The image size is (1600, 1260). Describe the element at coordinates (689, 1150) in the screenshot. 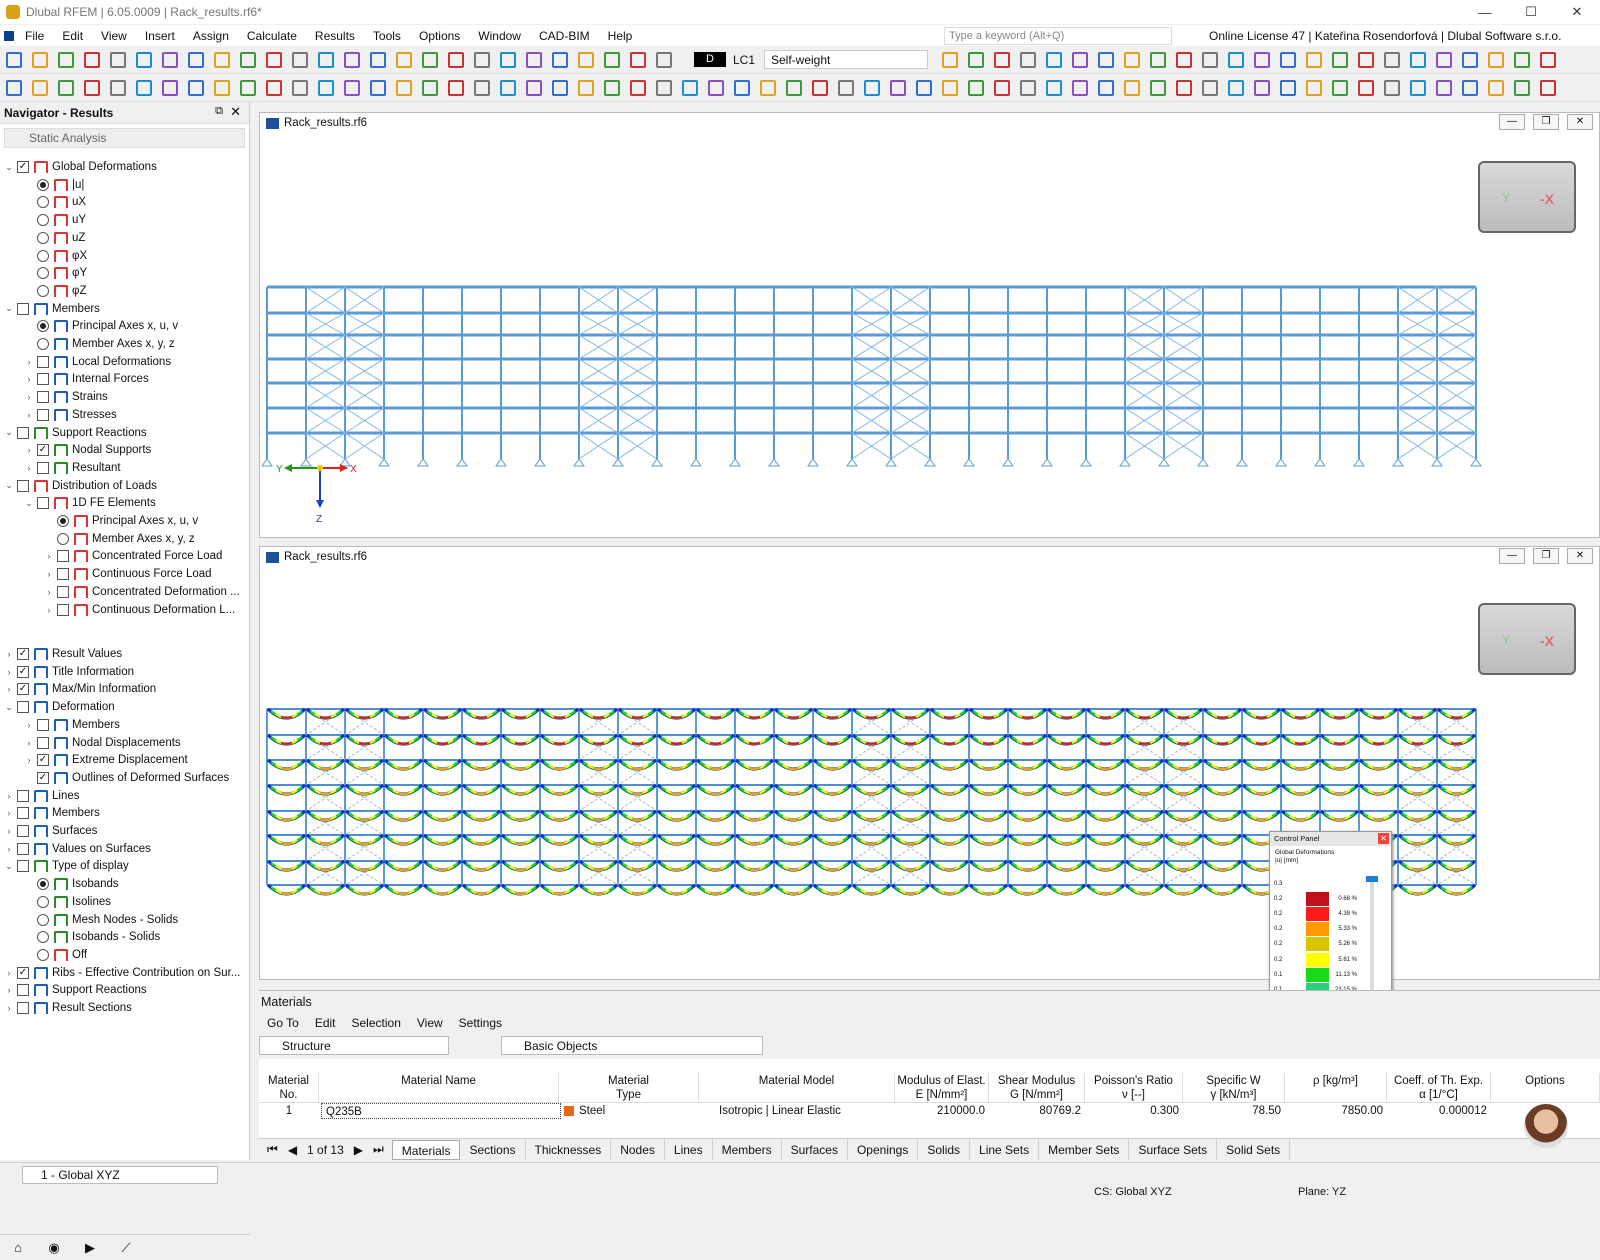

I see `tab-lines: Lines` at that location.